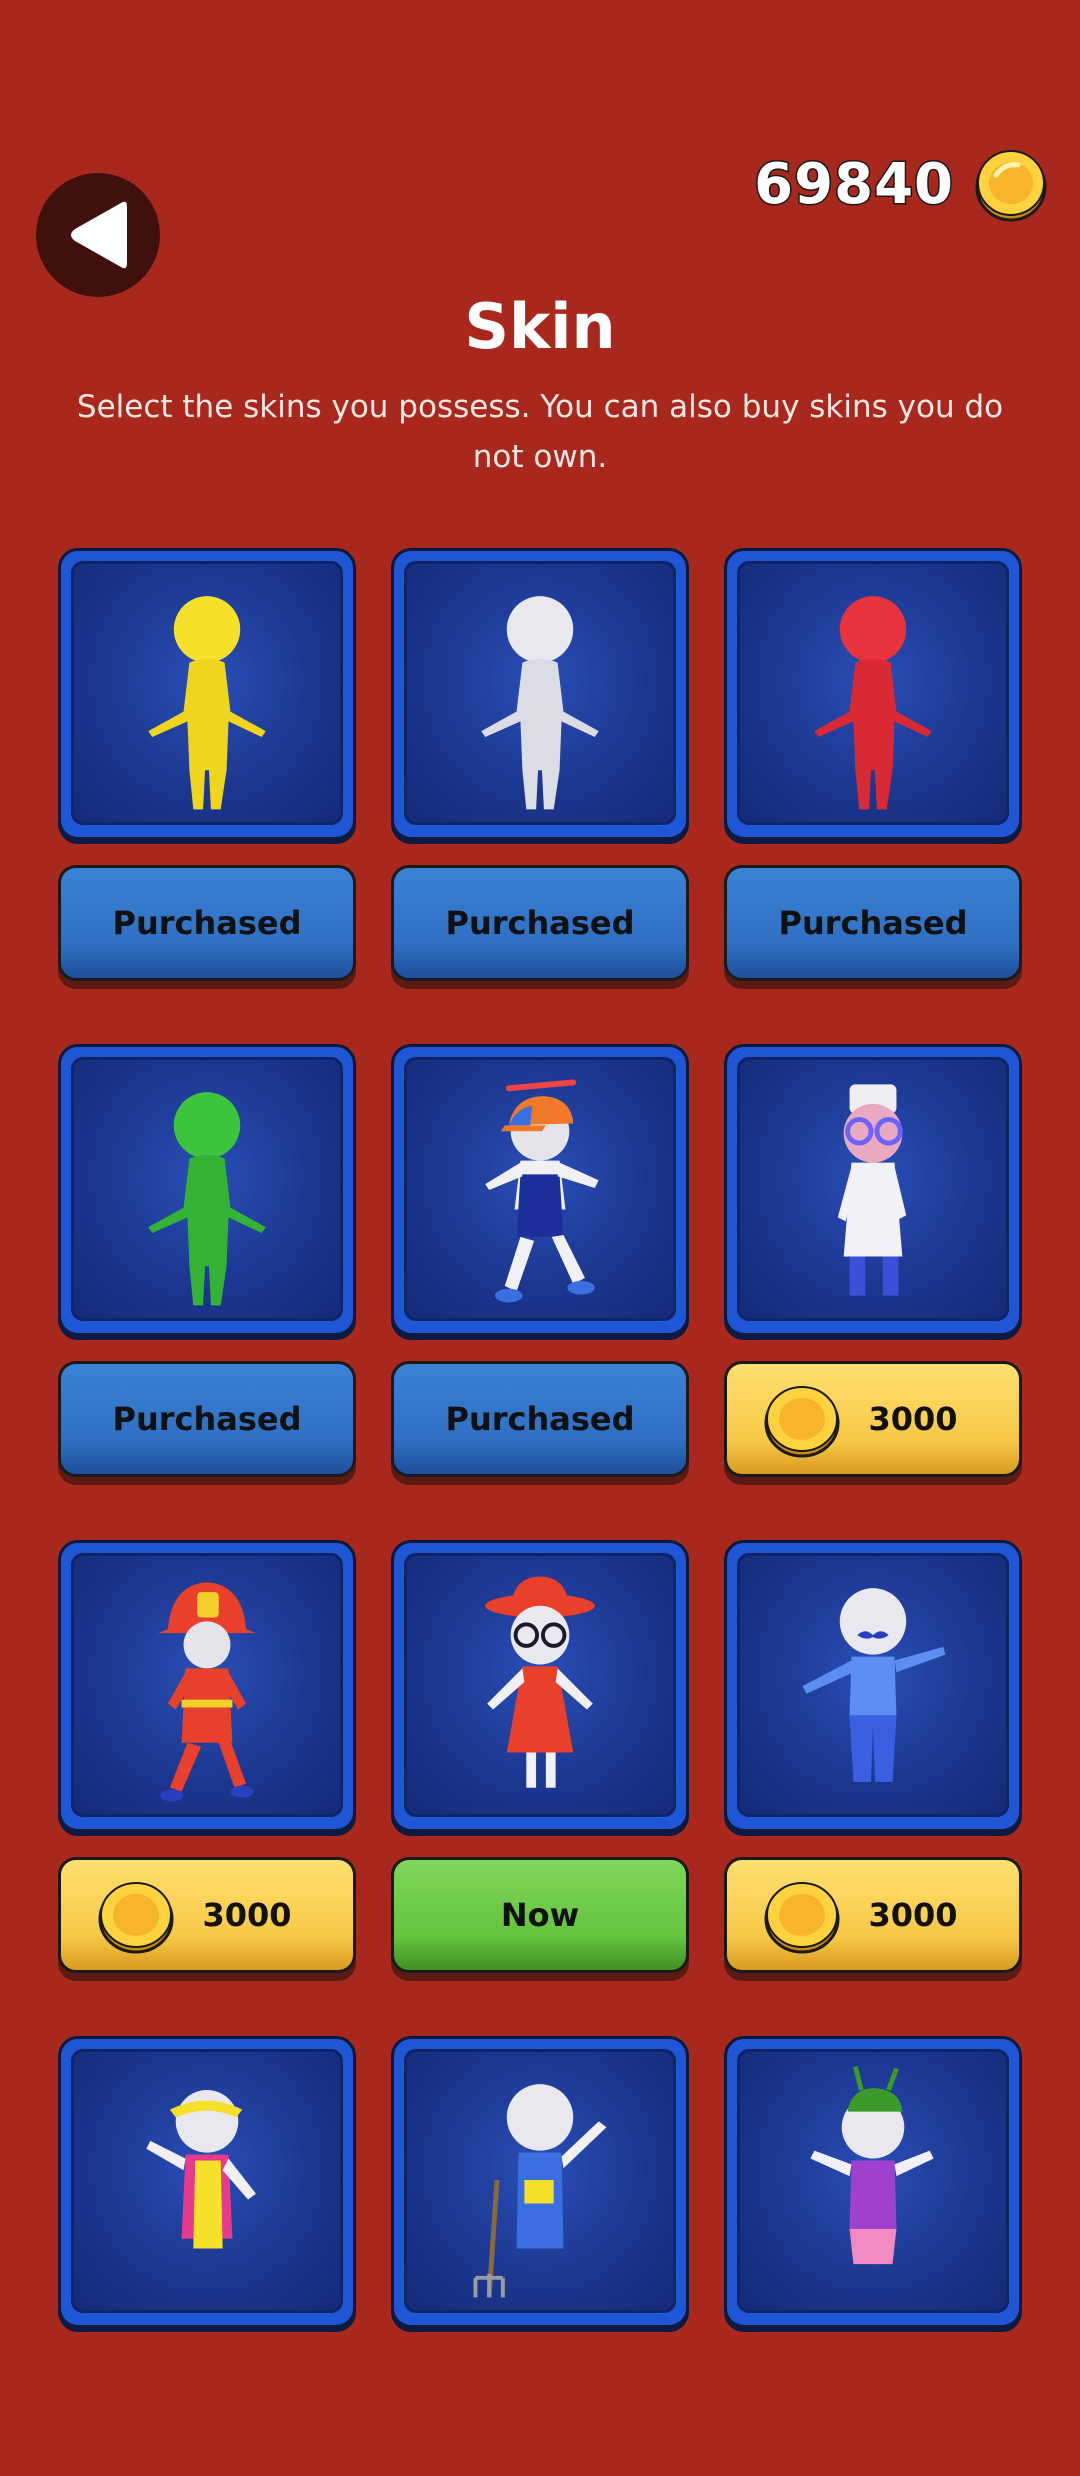 Image resolution: width=1080 pixels, height=2476 pixels. Describe the element at coordinates (540, 326) in the screenshot. I see `page-title: Skin` at that location.